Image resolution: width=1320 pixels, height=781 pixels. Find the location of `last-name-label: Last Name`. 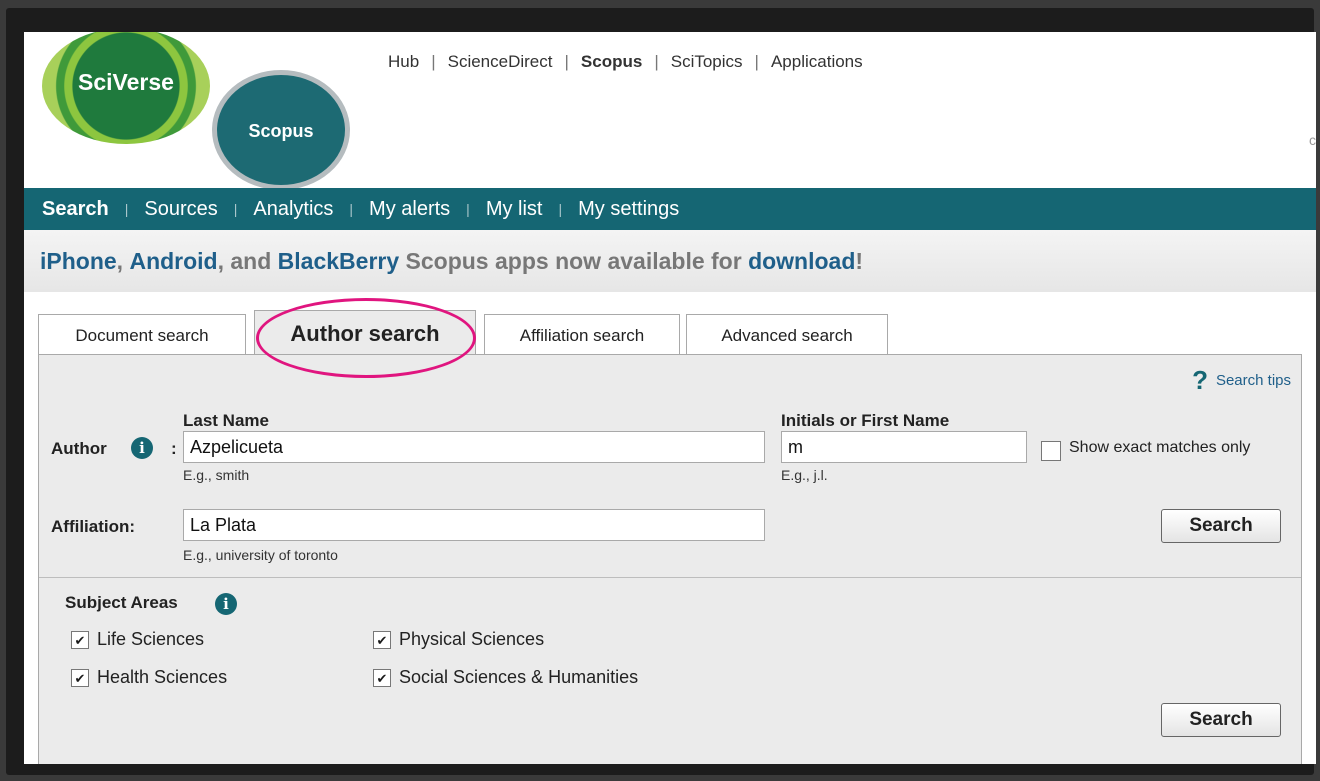

last-name-label: Last Name is located at coordinates (226, 420).